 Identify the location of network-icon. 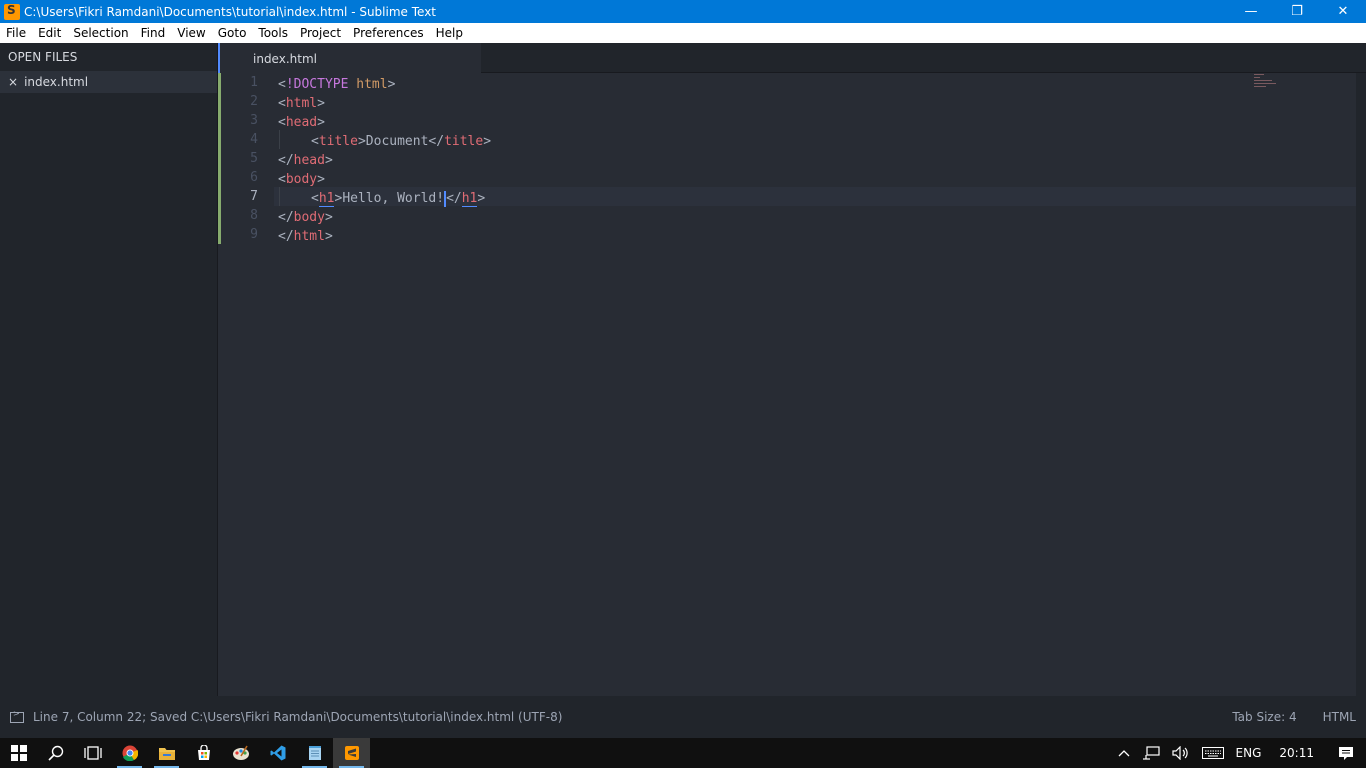
(1151, 753).